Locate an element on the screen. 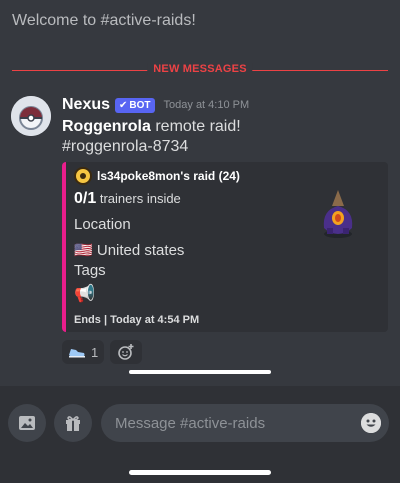 The height and width of the screenshot is (483, 400). message-input-placeholder: Message #active-raids is located at coordinates (190, 423).